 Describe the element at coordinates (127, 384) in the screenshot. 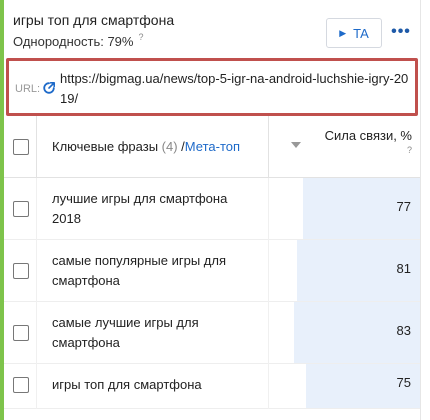

I see `phrase-text: игры топ для смартфона` at that location.